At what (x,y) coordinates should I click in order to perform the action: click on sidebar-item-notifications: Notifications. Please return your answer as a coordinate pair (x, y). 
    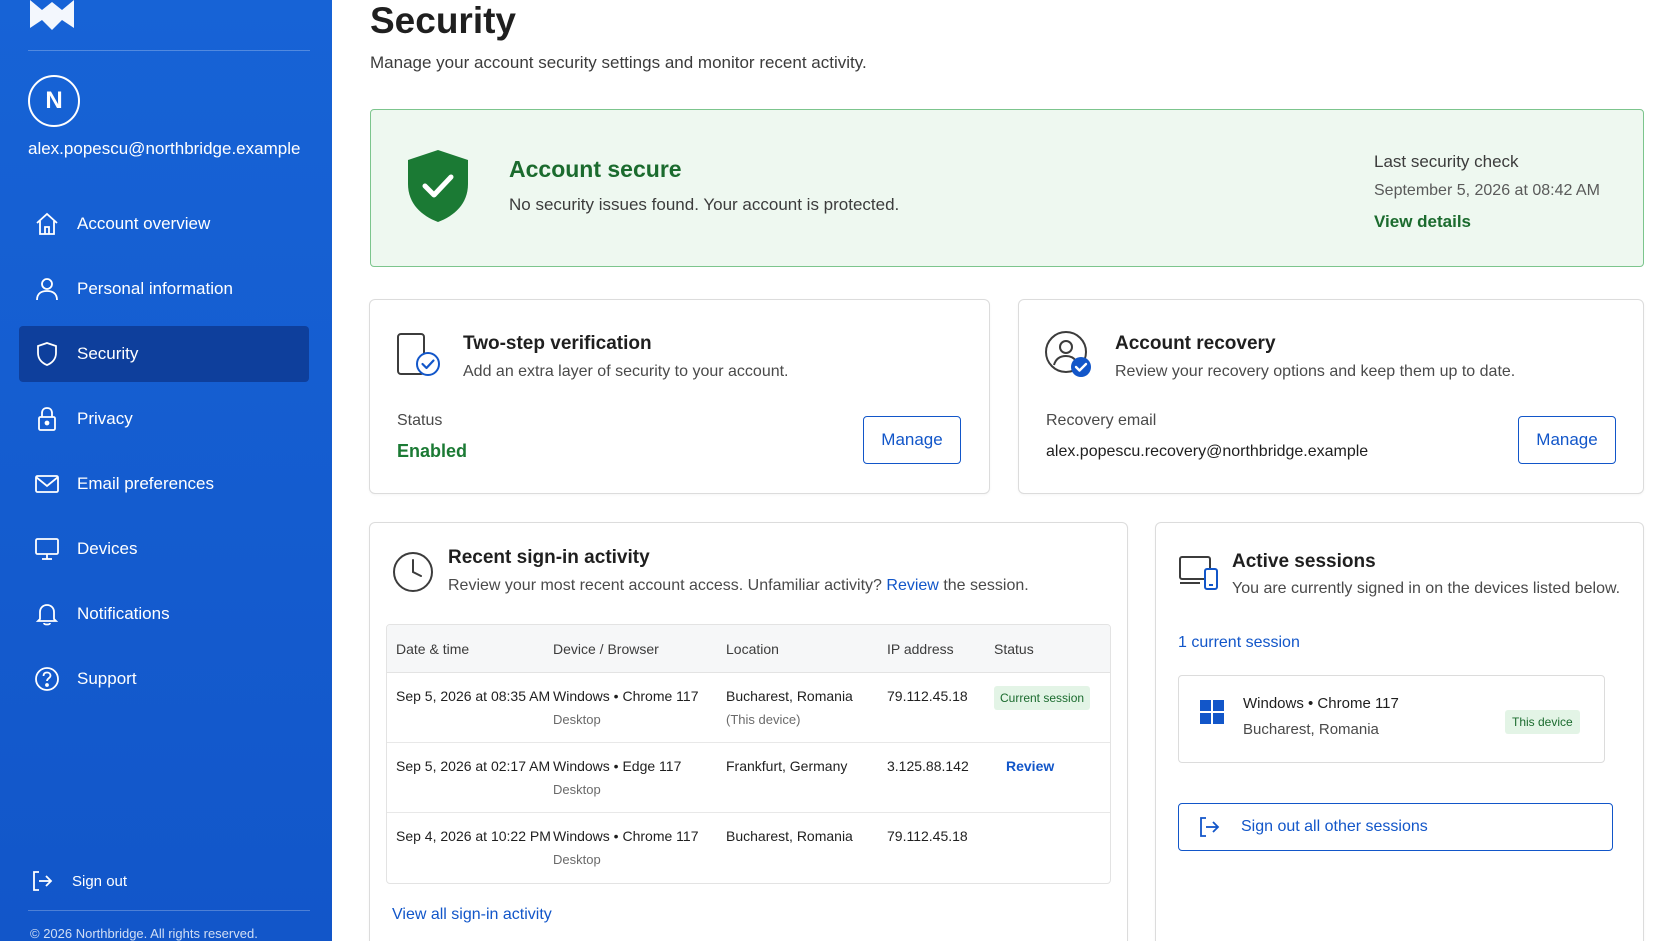
    Looking at the image, I should click on (164, 614).